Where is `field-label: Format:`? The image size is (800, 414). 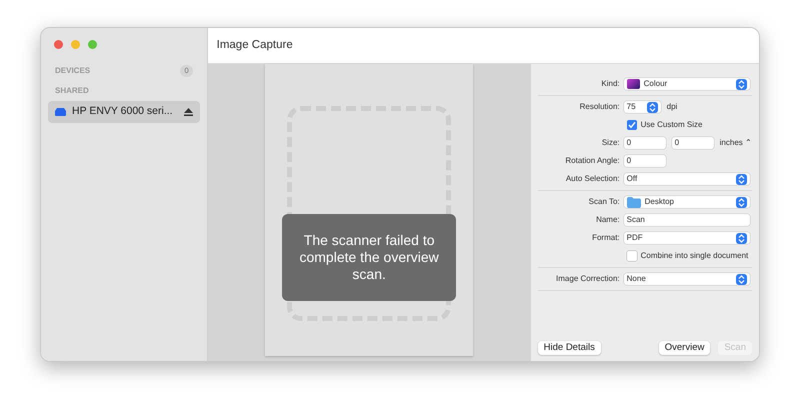 field-label: Format: is located at coordinates (606, 238).